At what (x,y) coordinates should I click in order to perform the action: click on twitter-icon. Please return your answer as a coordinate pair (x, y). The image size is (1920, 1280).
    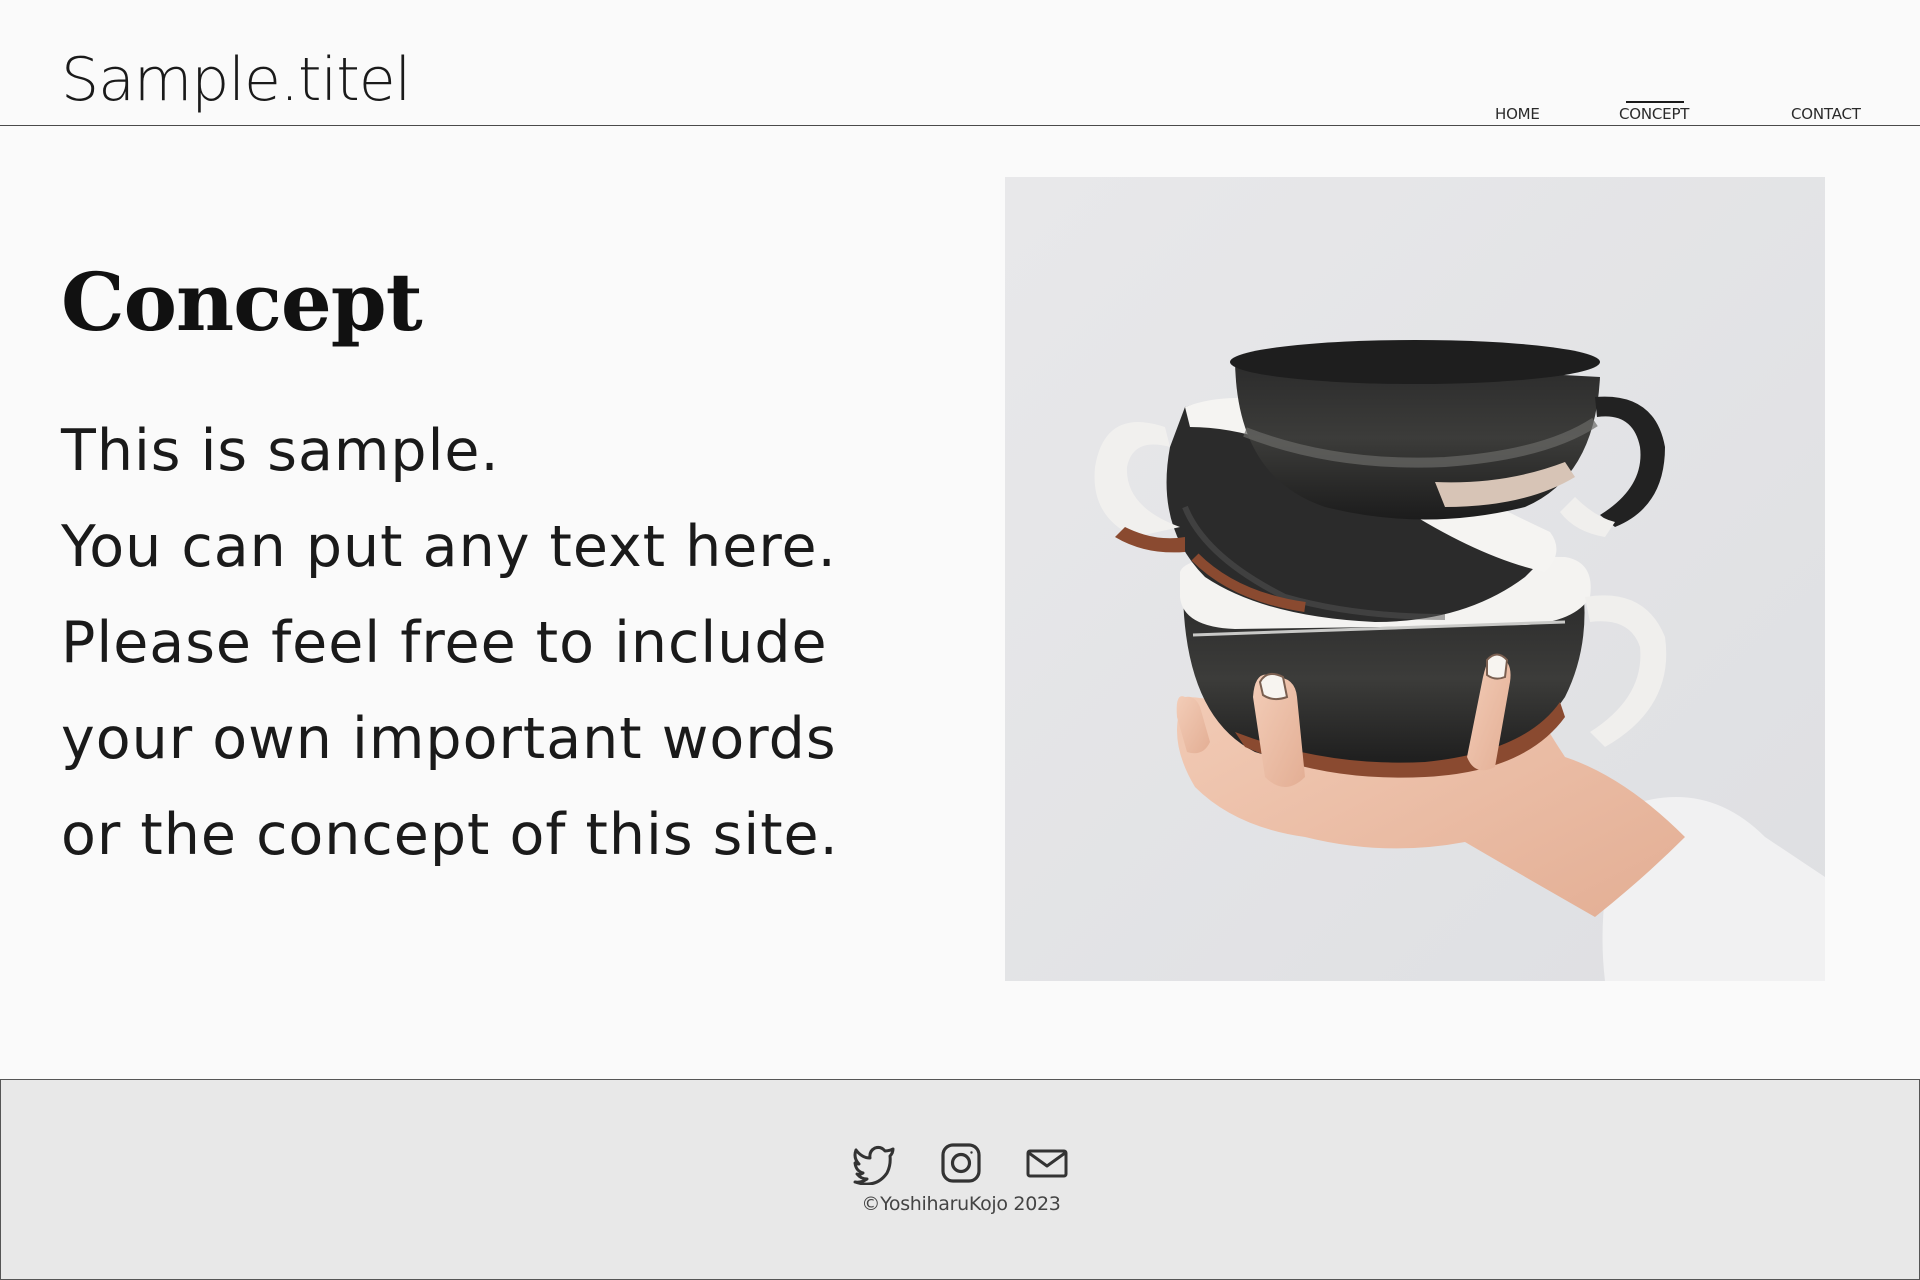
    Looking at the image, I should click on (874, 1163).